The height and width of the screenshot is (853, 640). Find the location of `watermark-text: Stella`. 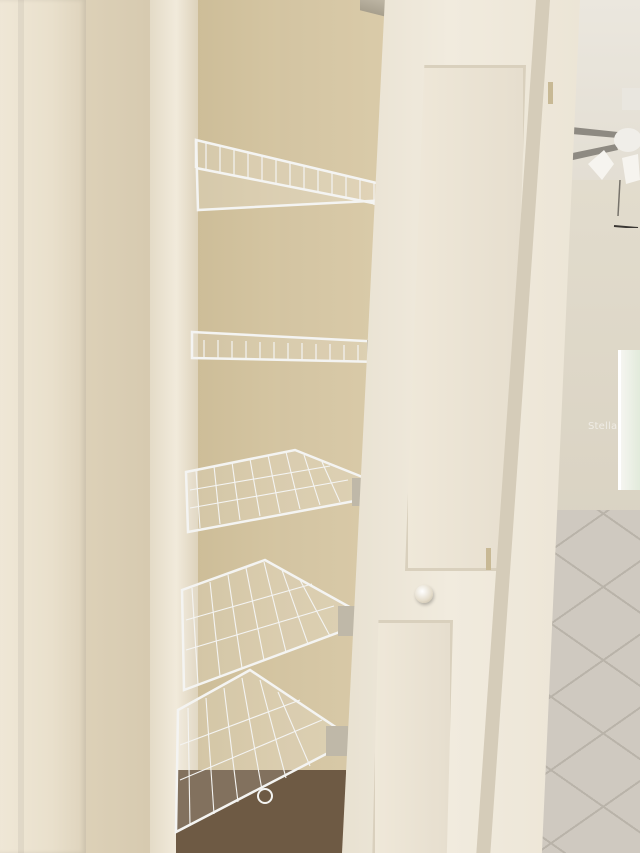

watermark-text: Stella is located at coordinates (603, 426).